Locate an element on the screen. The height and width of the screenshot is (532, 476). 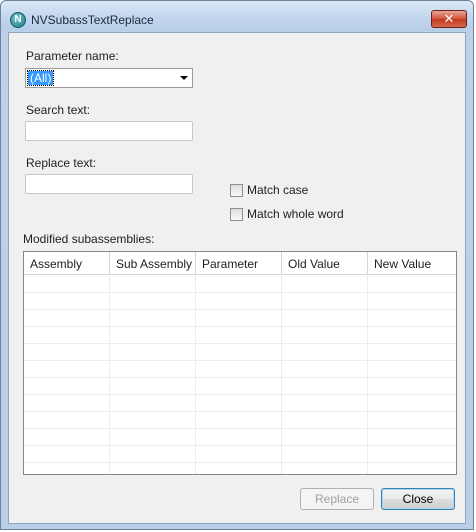
parameter-name-label: Parameter name: is located at coordinates (72, 56).